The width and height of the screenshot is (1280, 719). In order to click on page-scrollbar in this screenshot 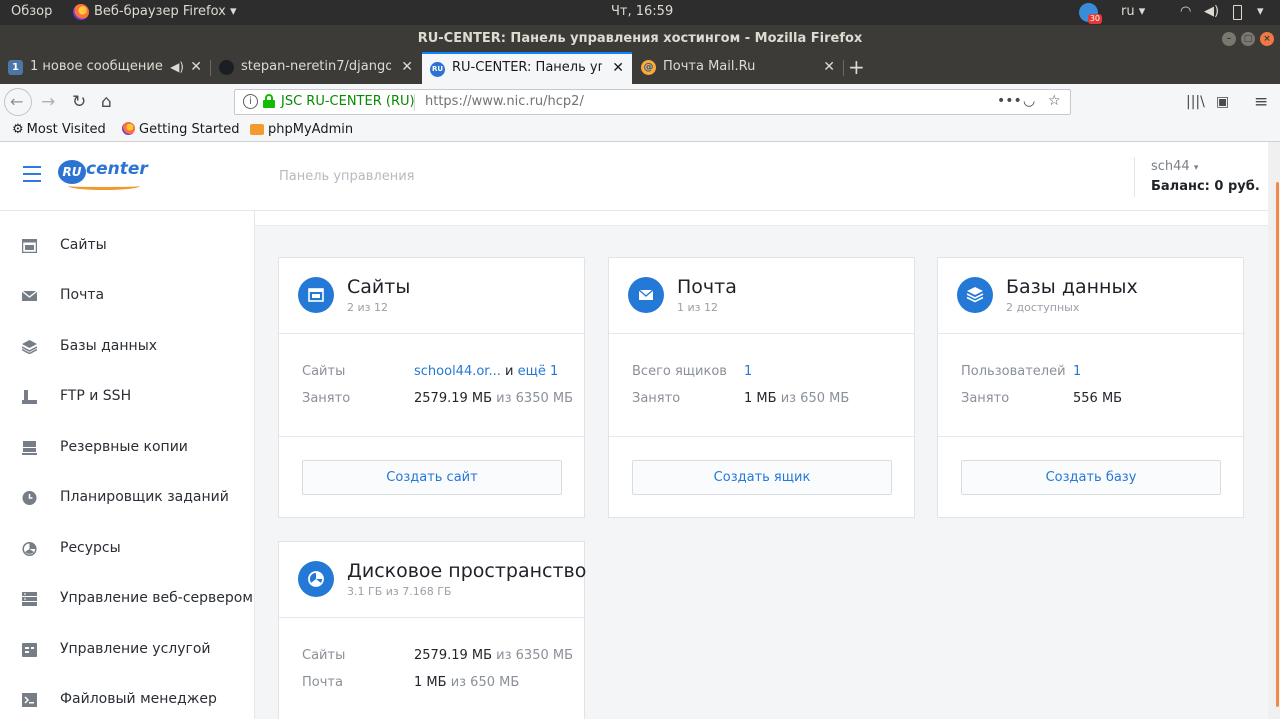, I will do `click(1274, 430)`.